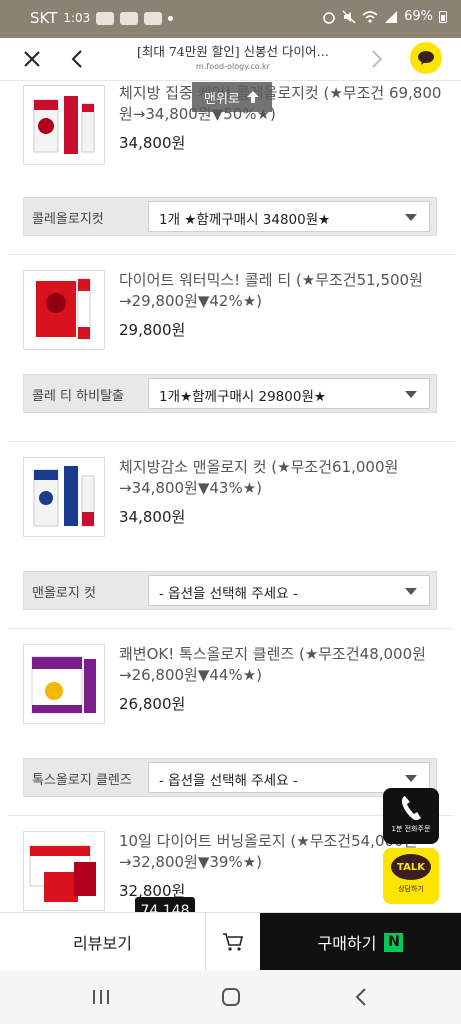 The height and width of the screenshot is (1024, 461). I want to click on status-bar: SKT 1:03 69%, so click(230, 19).